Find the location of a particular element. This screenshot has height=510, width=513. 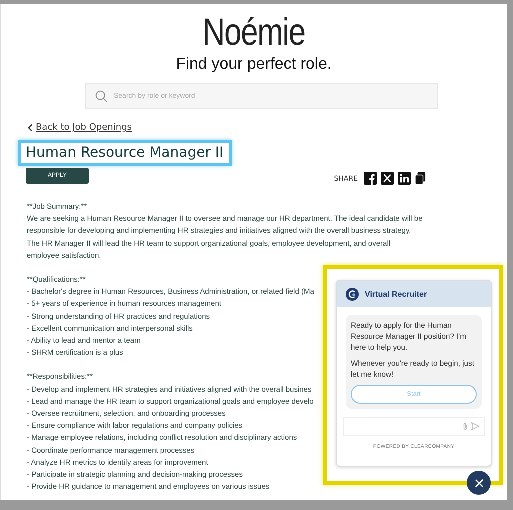

copy-icon is located at coordinates (420, 178).